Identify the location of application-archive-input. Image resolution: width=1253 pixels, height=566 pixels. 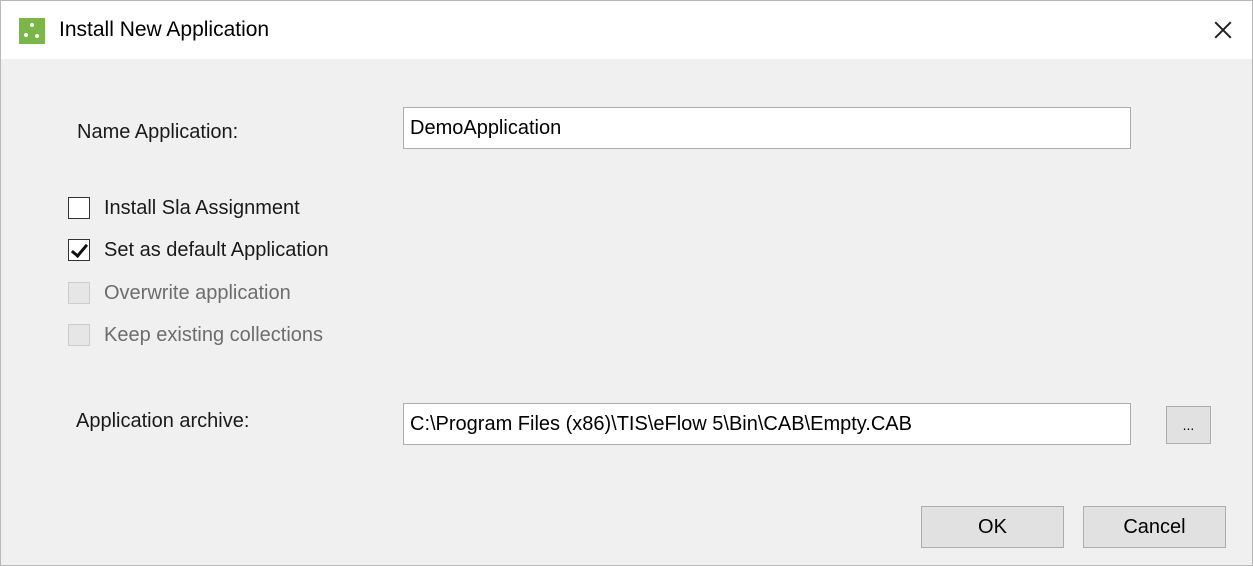
(767, 424).